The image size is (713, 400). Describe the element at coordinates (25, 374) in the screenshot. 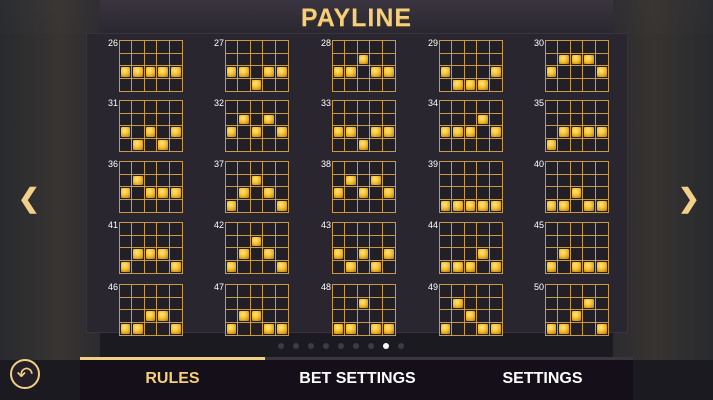

I see `back-arrow-icon: ↶` at that location.